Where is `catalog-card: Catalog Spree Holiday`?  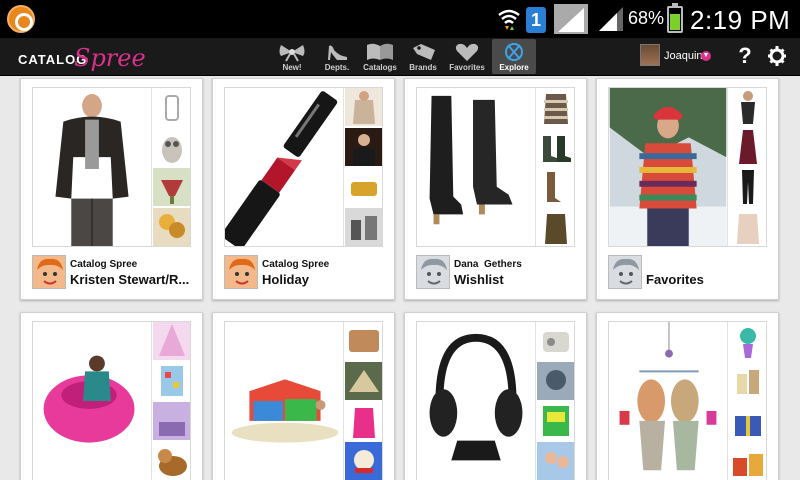 catalog-card: Catalog Spree Holiday is located at coordinates (303, 189).